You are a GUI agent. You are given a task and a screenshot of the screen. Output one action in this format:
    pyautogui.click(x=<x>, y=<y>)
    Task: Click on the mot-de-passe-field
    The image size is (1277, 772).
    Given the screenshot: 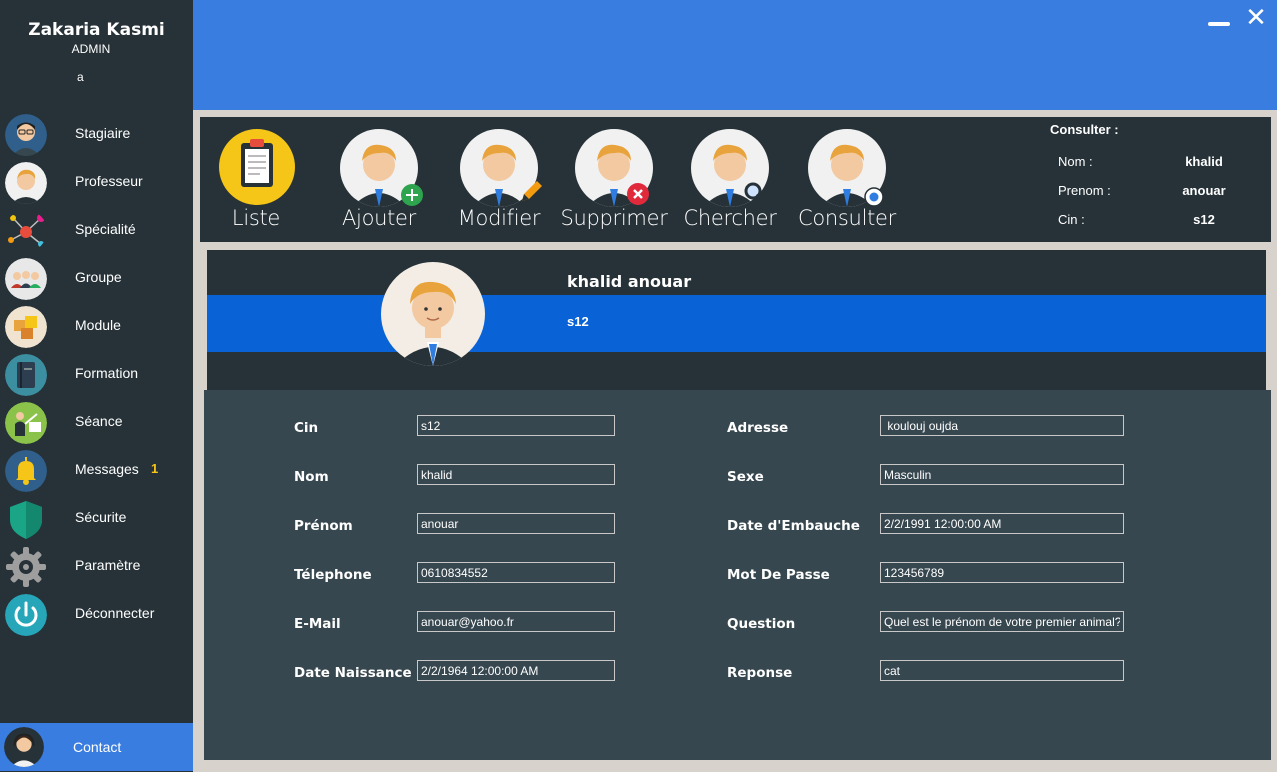 What is the action you would take?
    pyautogui.click(x=1002, y=572)
    